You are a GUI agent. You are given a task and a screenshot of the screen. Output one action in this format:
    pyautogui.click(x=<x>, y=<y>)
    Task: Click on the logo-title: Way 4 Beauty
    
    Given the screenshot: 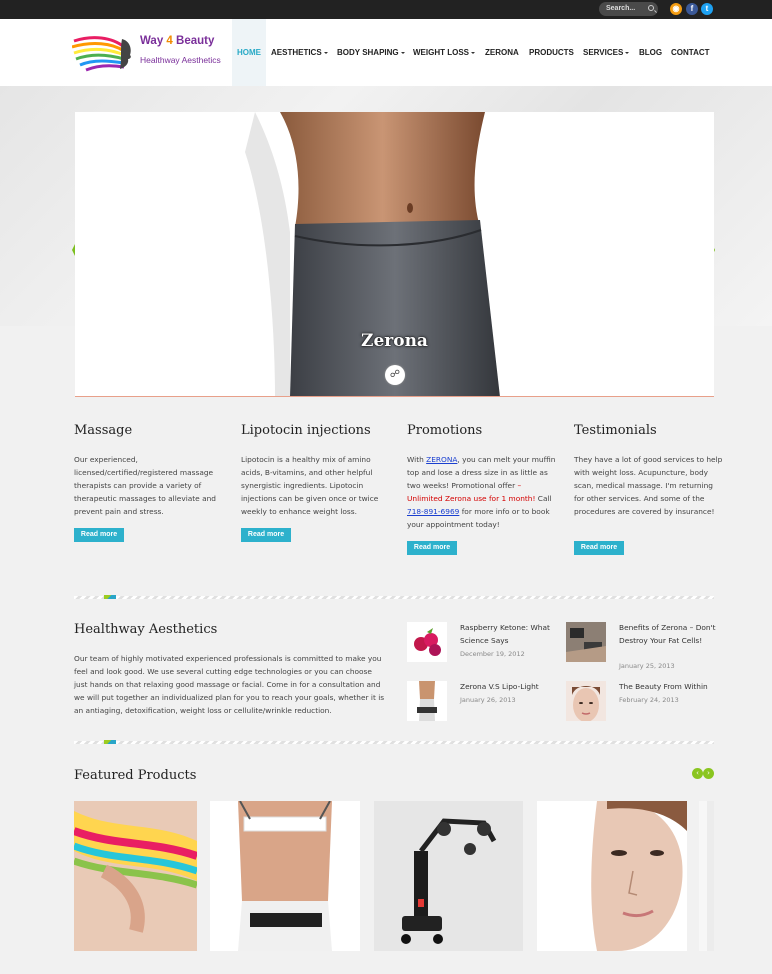 What is the action you would take?
    pyautogui.click(x=177, y=41)
    